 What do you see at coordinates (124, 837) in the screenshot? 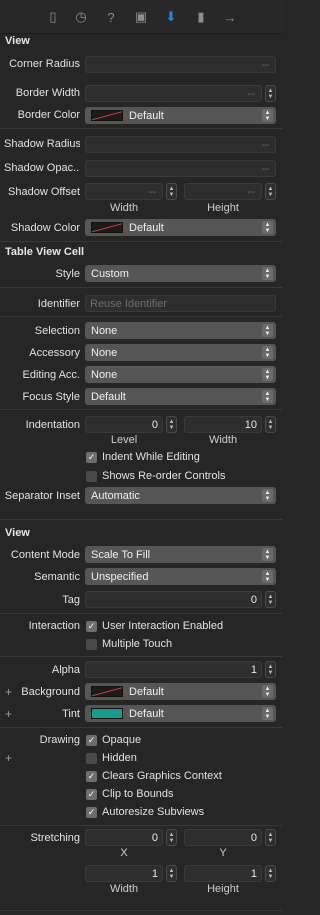
I see `stretching-x-field: 0` at bounding box center [124, 837].